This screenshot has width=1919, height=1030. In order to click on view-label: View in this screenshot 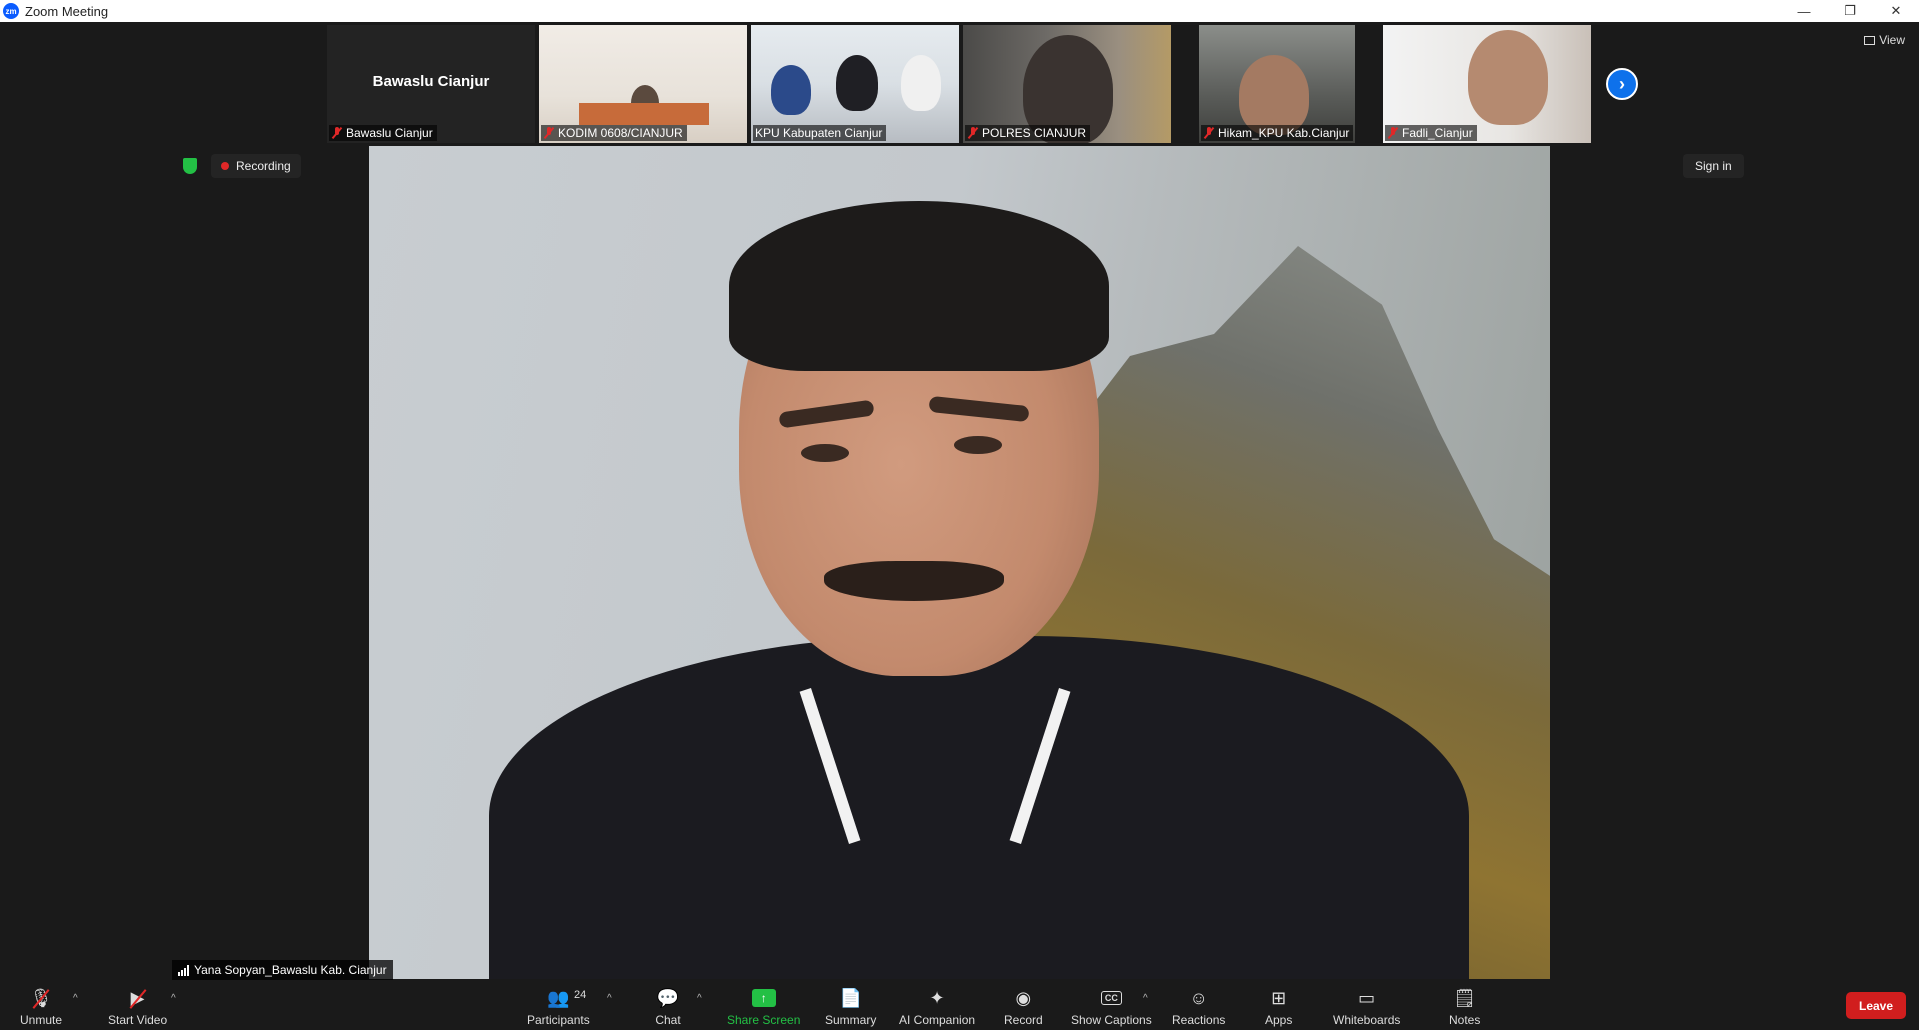, I will do `click(1892, 40)`.